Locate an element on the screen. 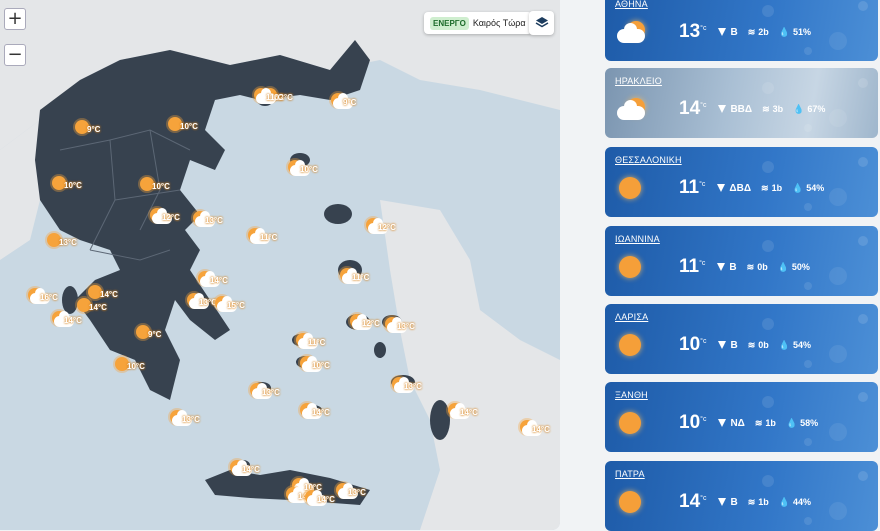 This screenshot has height=531, width=880. humidity-value: 58% is located at coordinates (809, 423).